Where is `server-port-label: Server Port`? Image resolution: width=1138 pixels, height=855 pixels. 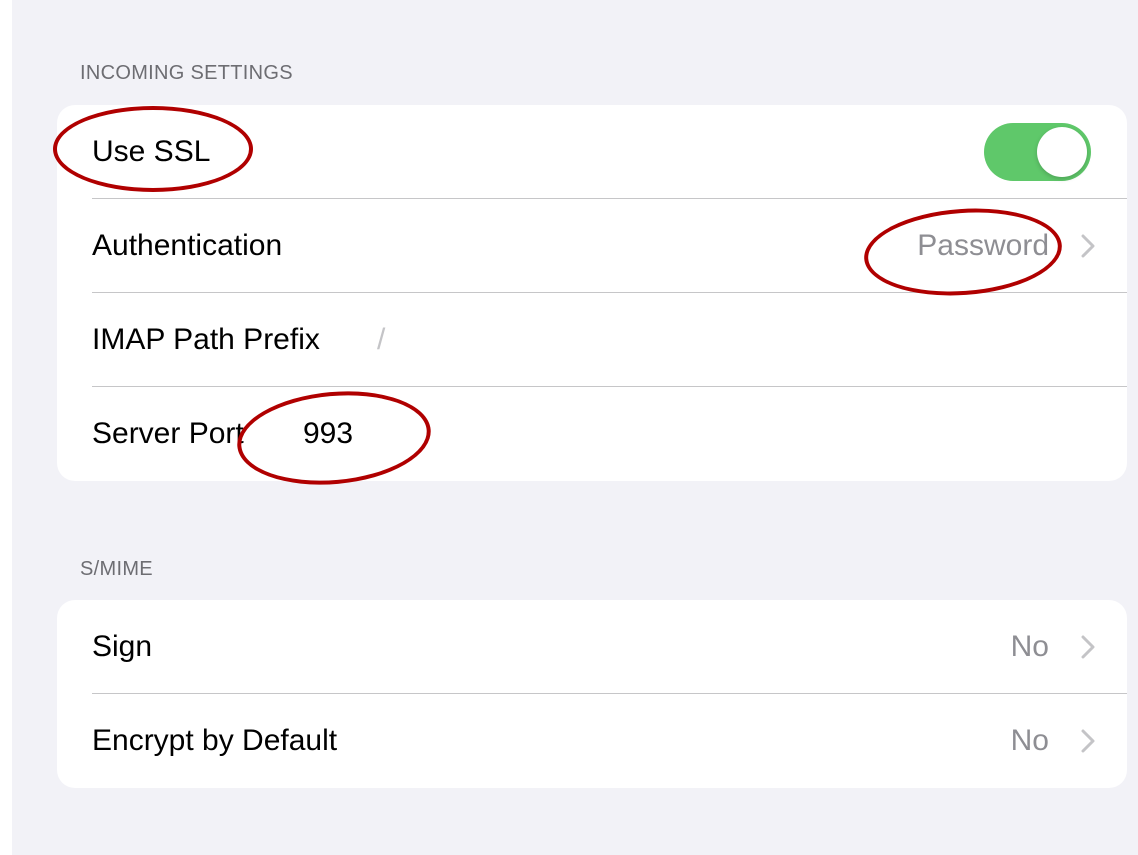 server-port-label: Server Port is located at coordinates (168, 433).